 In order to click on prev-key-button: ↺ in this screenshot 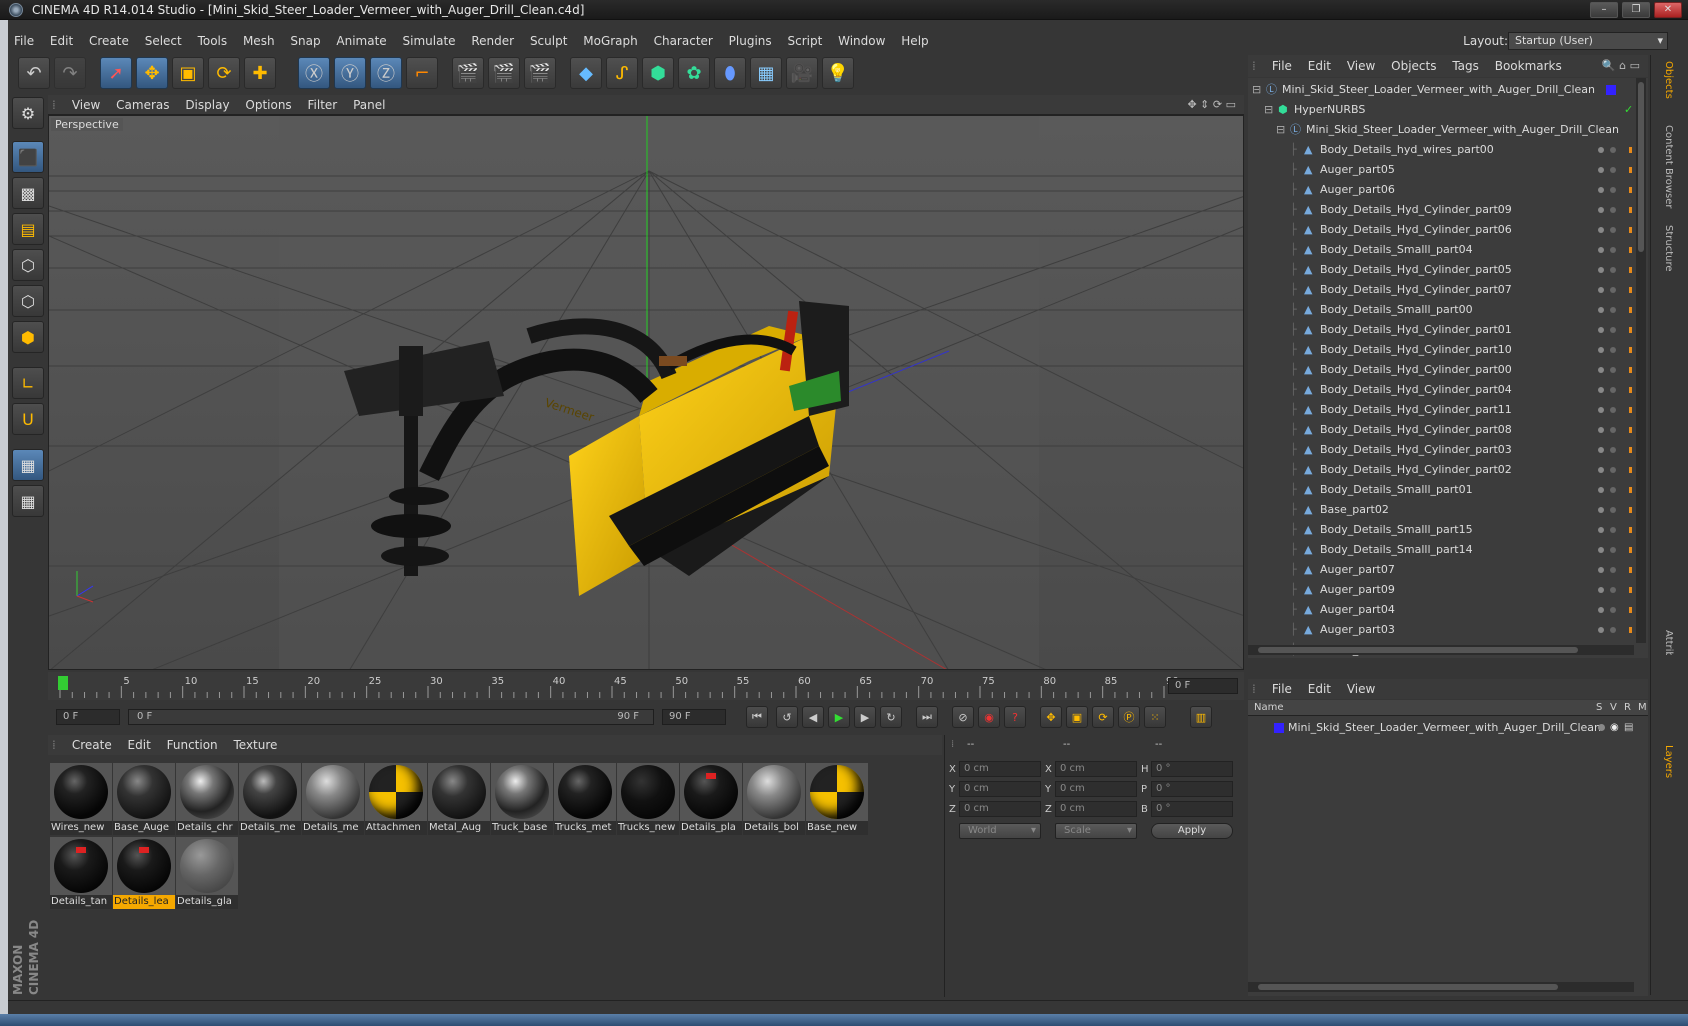, I will do `click(787, 717)`.